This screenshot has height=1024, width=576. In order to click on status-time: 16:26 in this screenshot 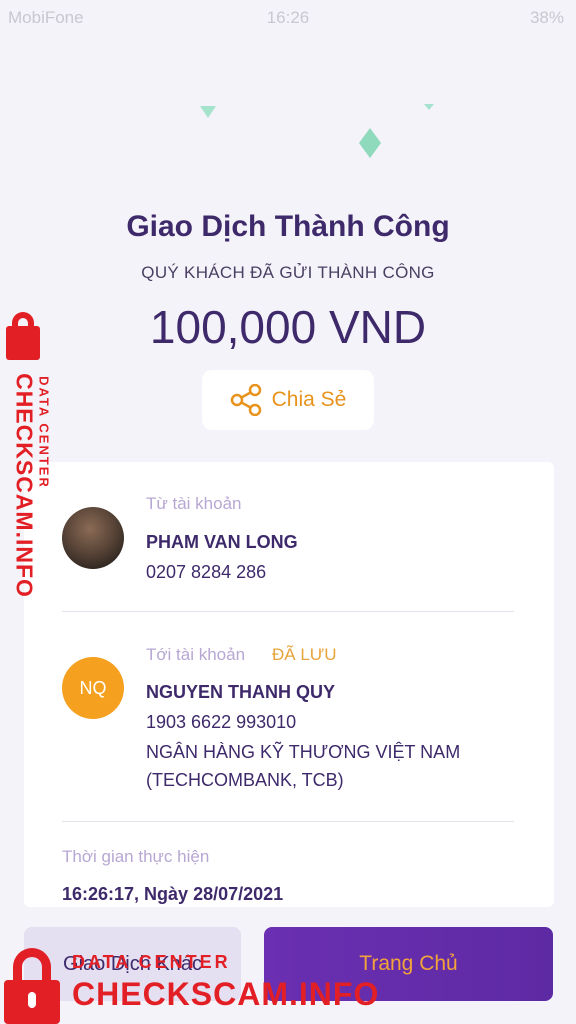, I will do `click(288, 17)`.